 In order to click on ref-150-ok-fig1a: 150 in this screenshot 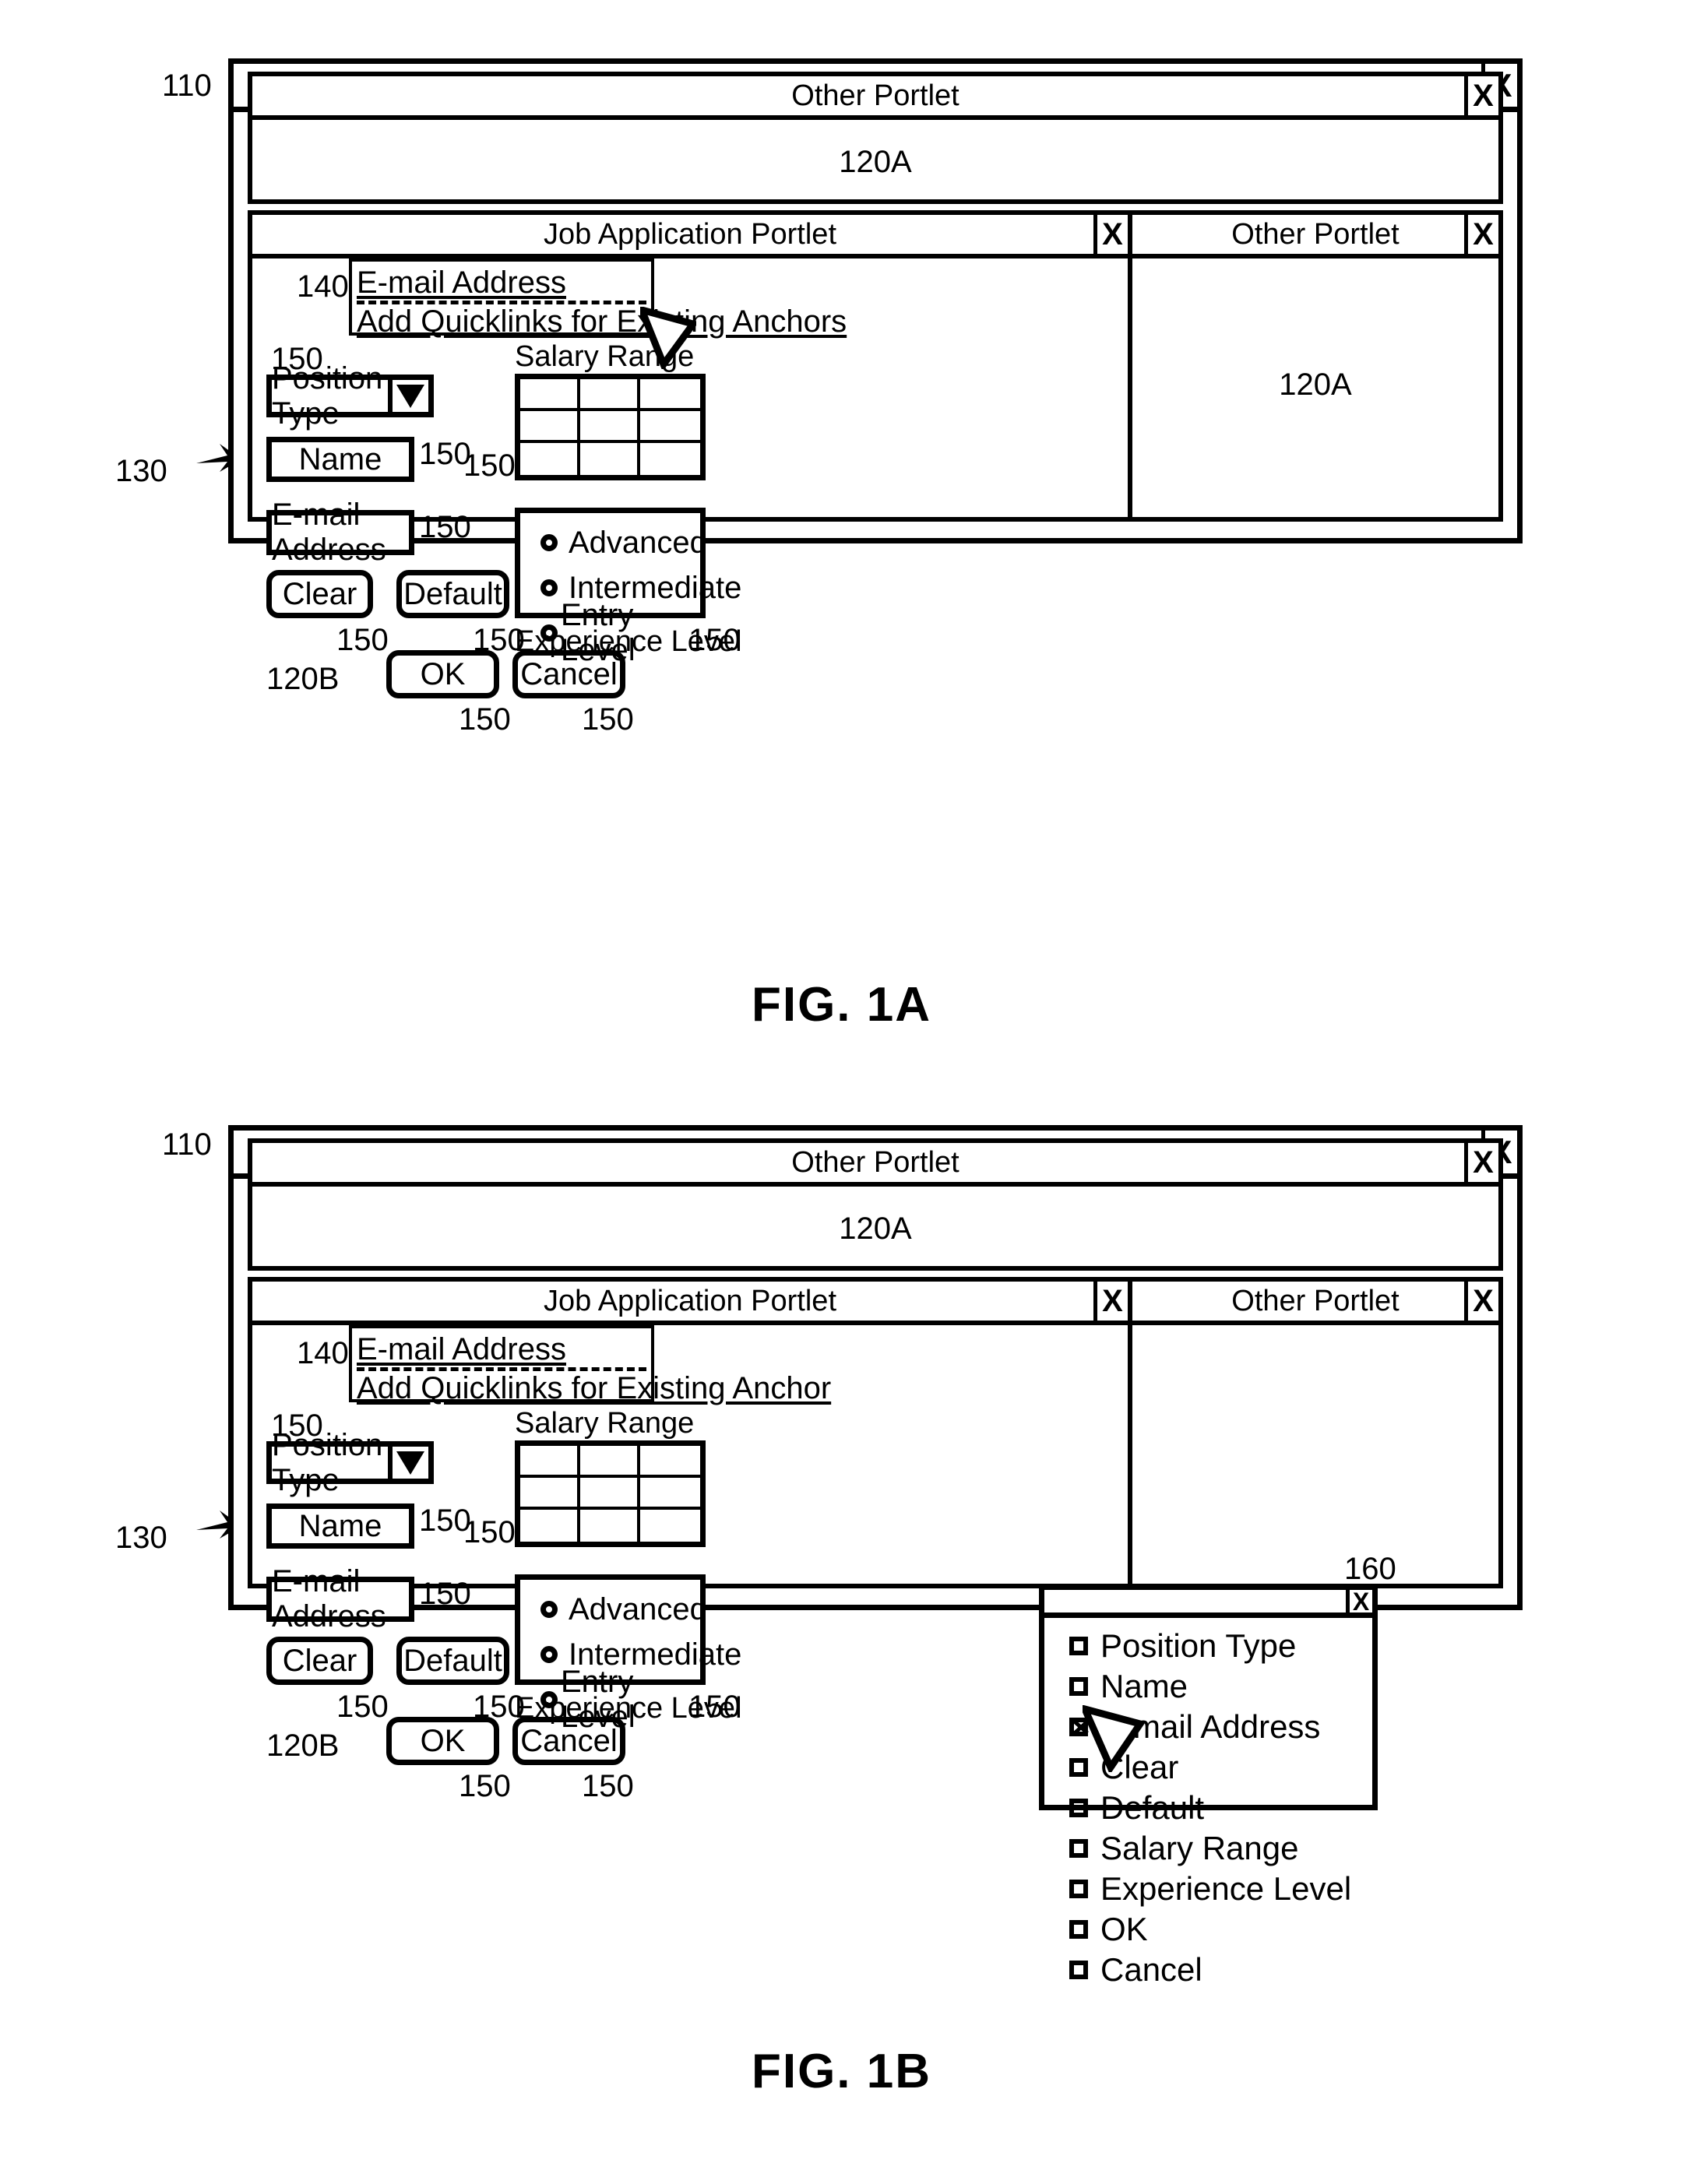, I will do `click(485, 719)`.